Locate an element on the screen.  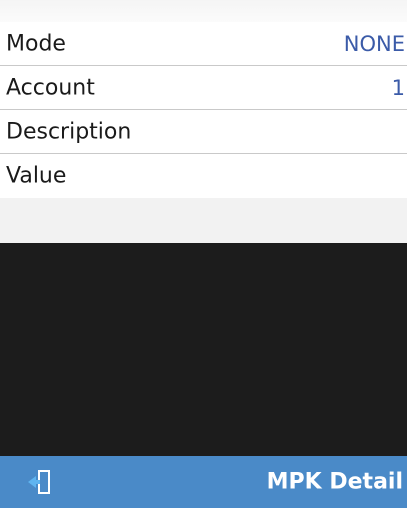
row-account: Account 1 is located at coordinates (203, 88).